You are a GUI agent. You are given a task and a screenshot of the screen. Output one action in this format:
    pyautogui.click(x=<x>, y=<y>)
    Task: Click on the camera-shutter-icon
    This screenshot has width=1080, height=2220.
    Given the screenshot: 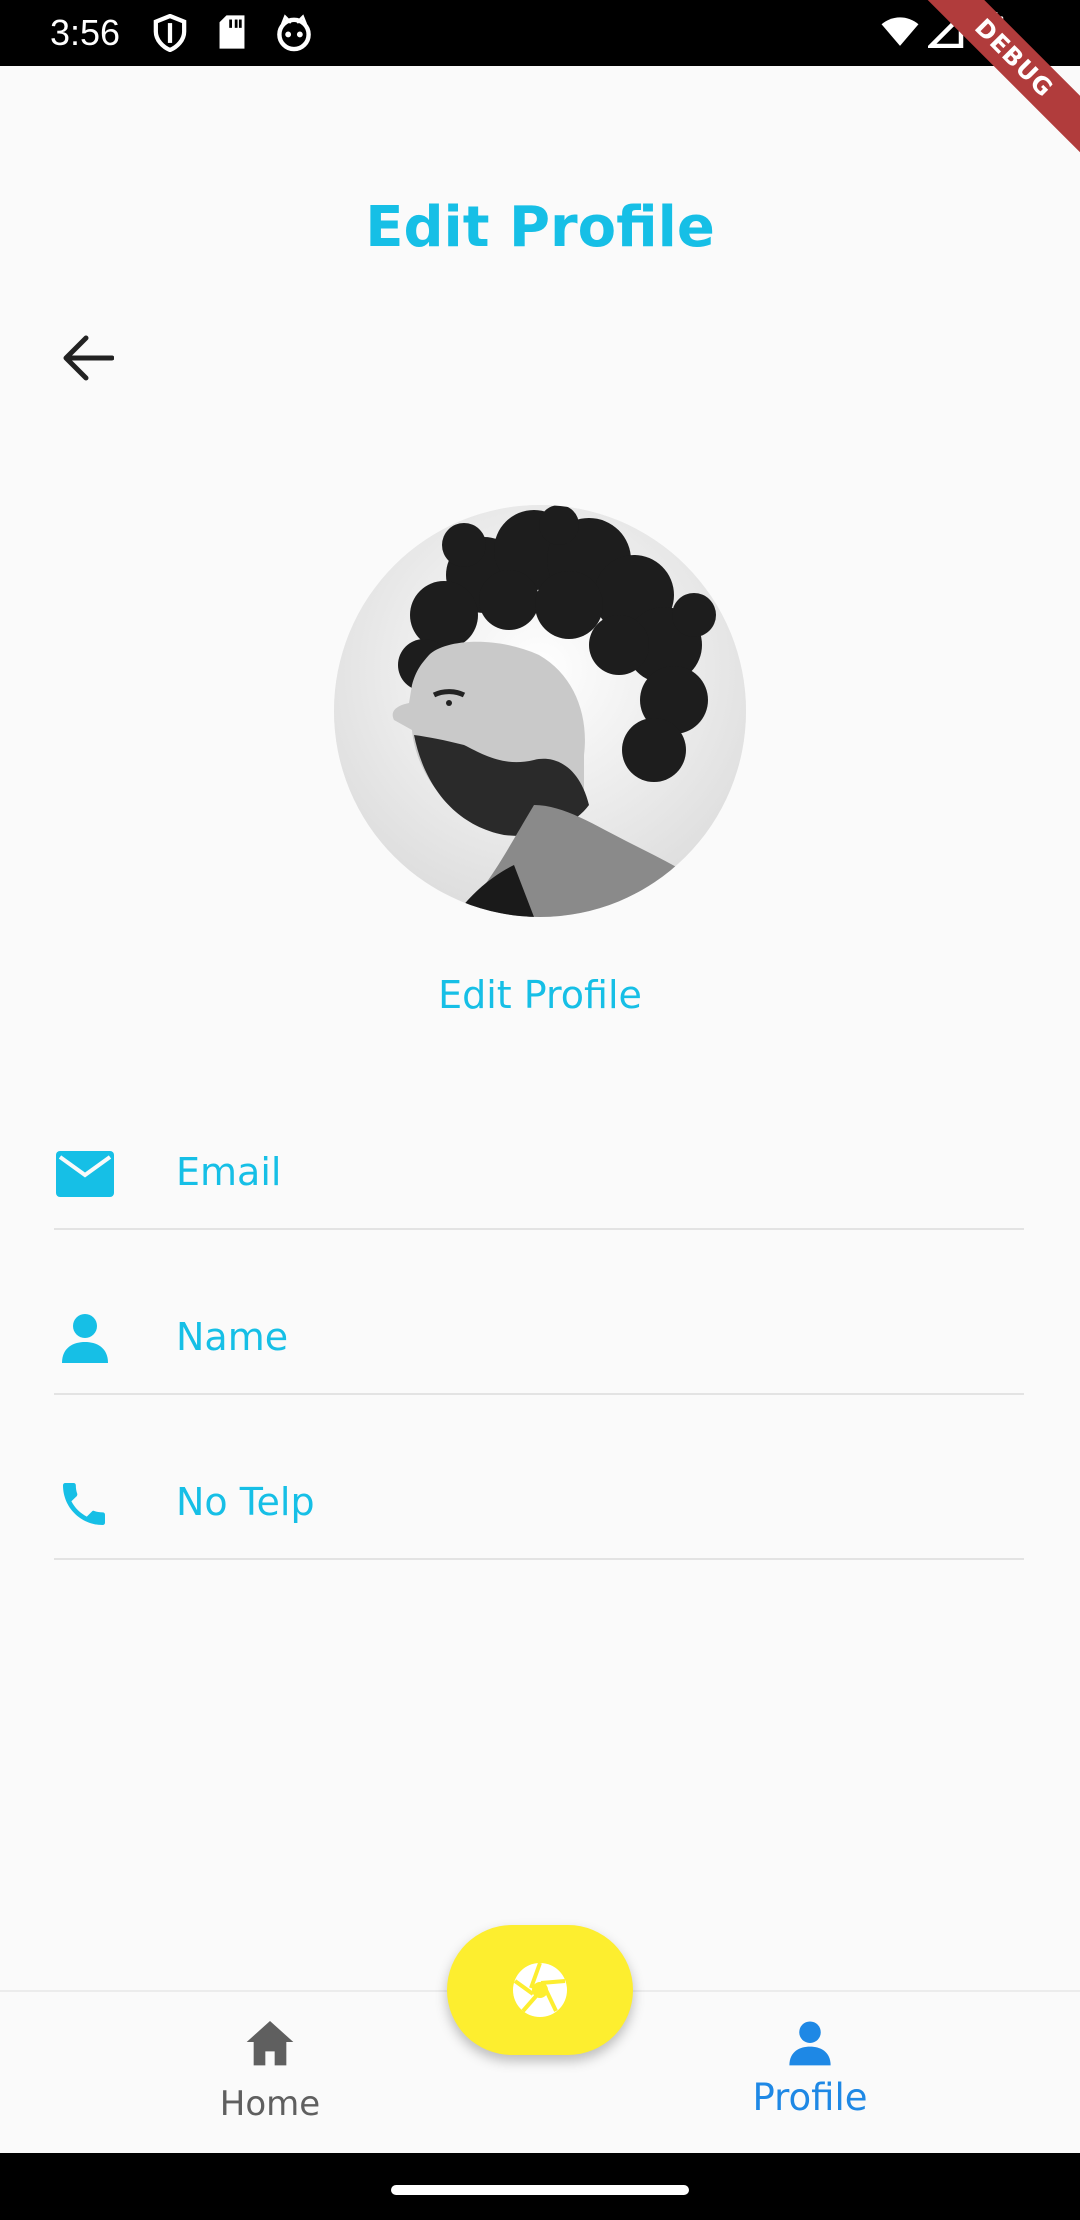 What is the action you would take?
    pyautogui.click(x=540, y=1989)
    